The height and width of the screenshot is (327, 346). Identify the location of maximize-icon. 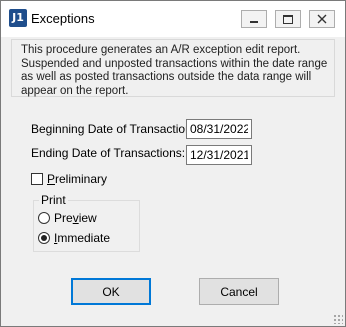
(288, 19).